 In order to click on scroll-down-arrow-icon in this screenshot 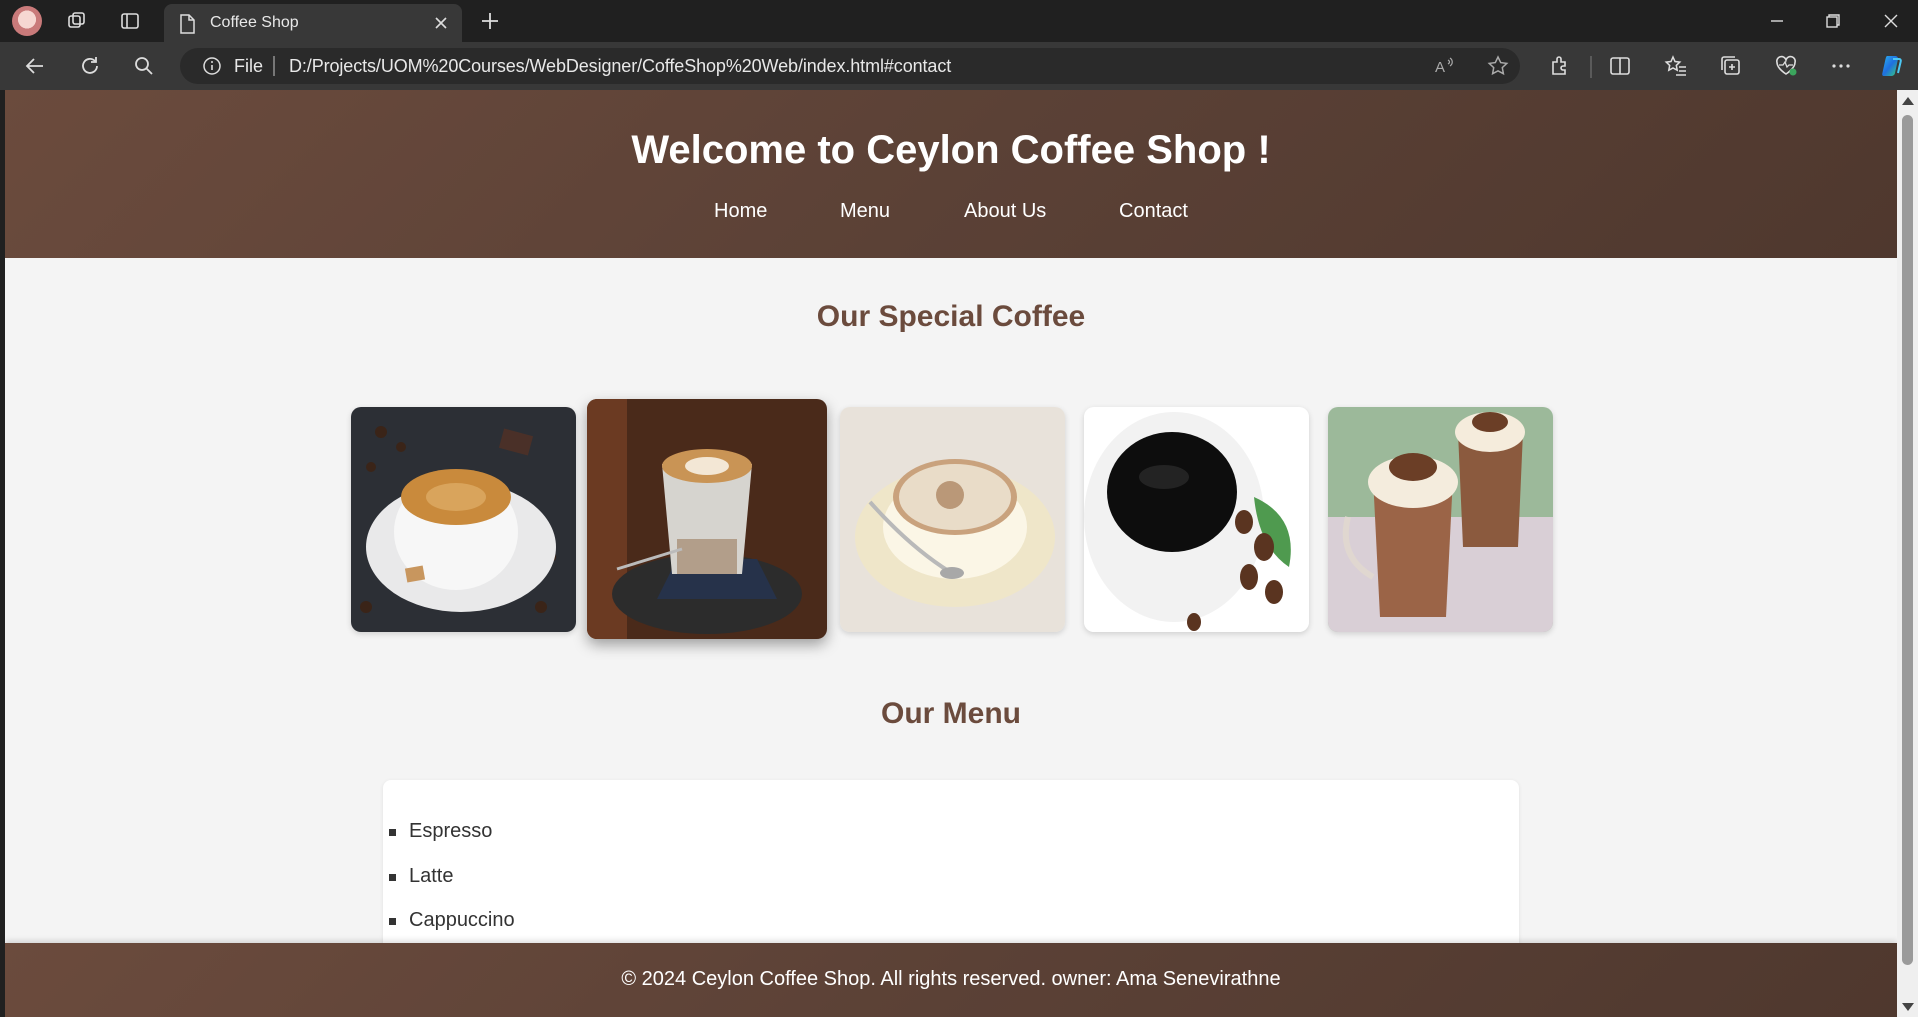, I will do `click(1908, 1007)`.